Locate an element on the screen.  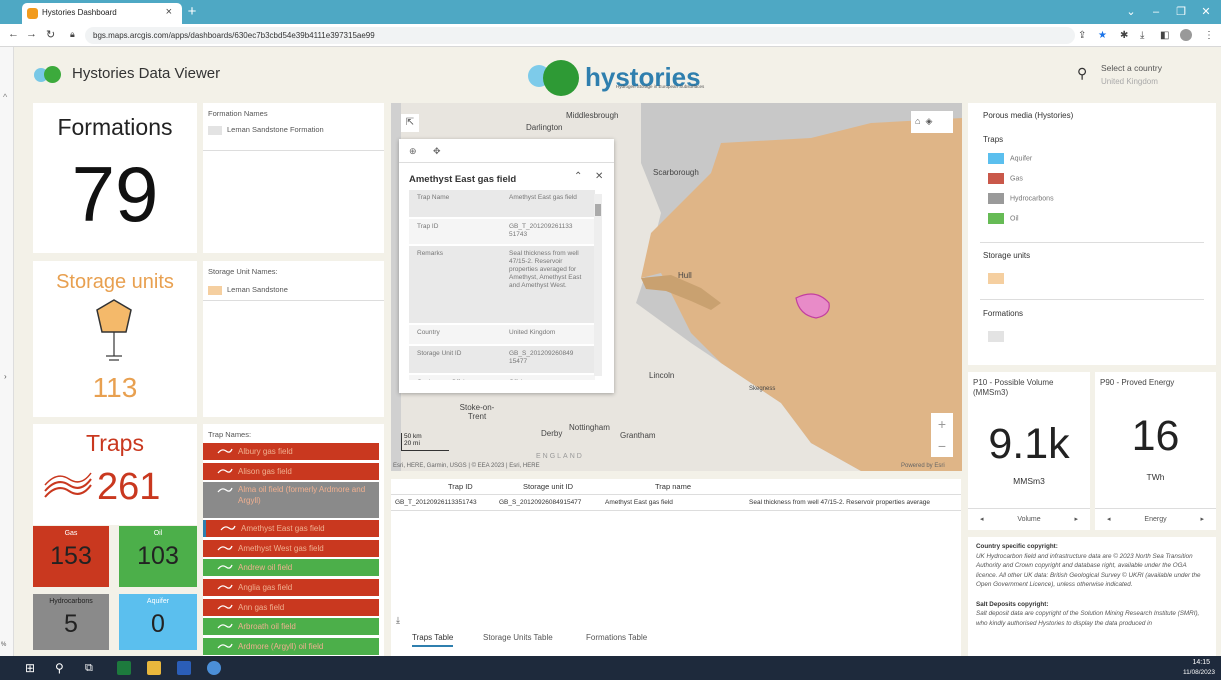
home-icon: ⌂ is located at coordinates (917, 121).